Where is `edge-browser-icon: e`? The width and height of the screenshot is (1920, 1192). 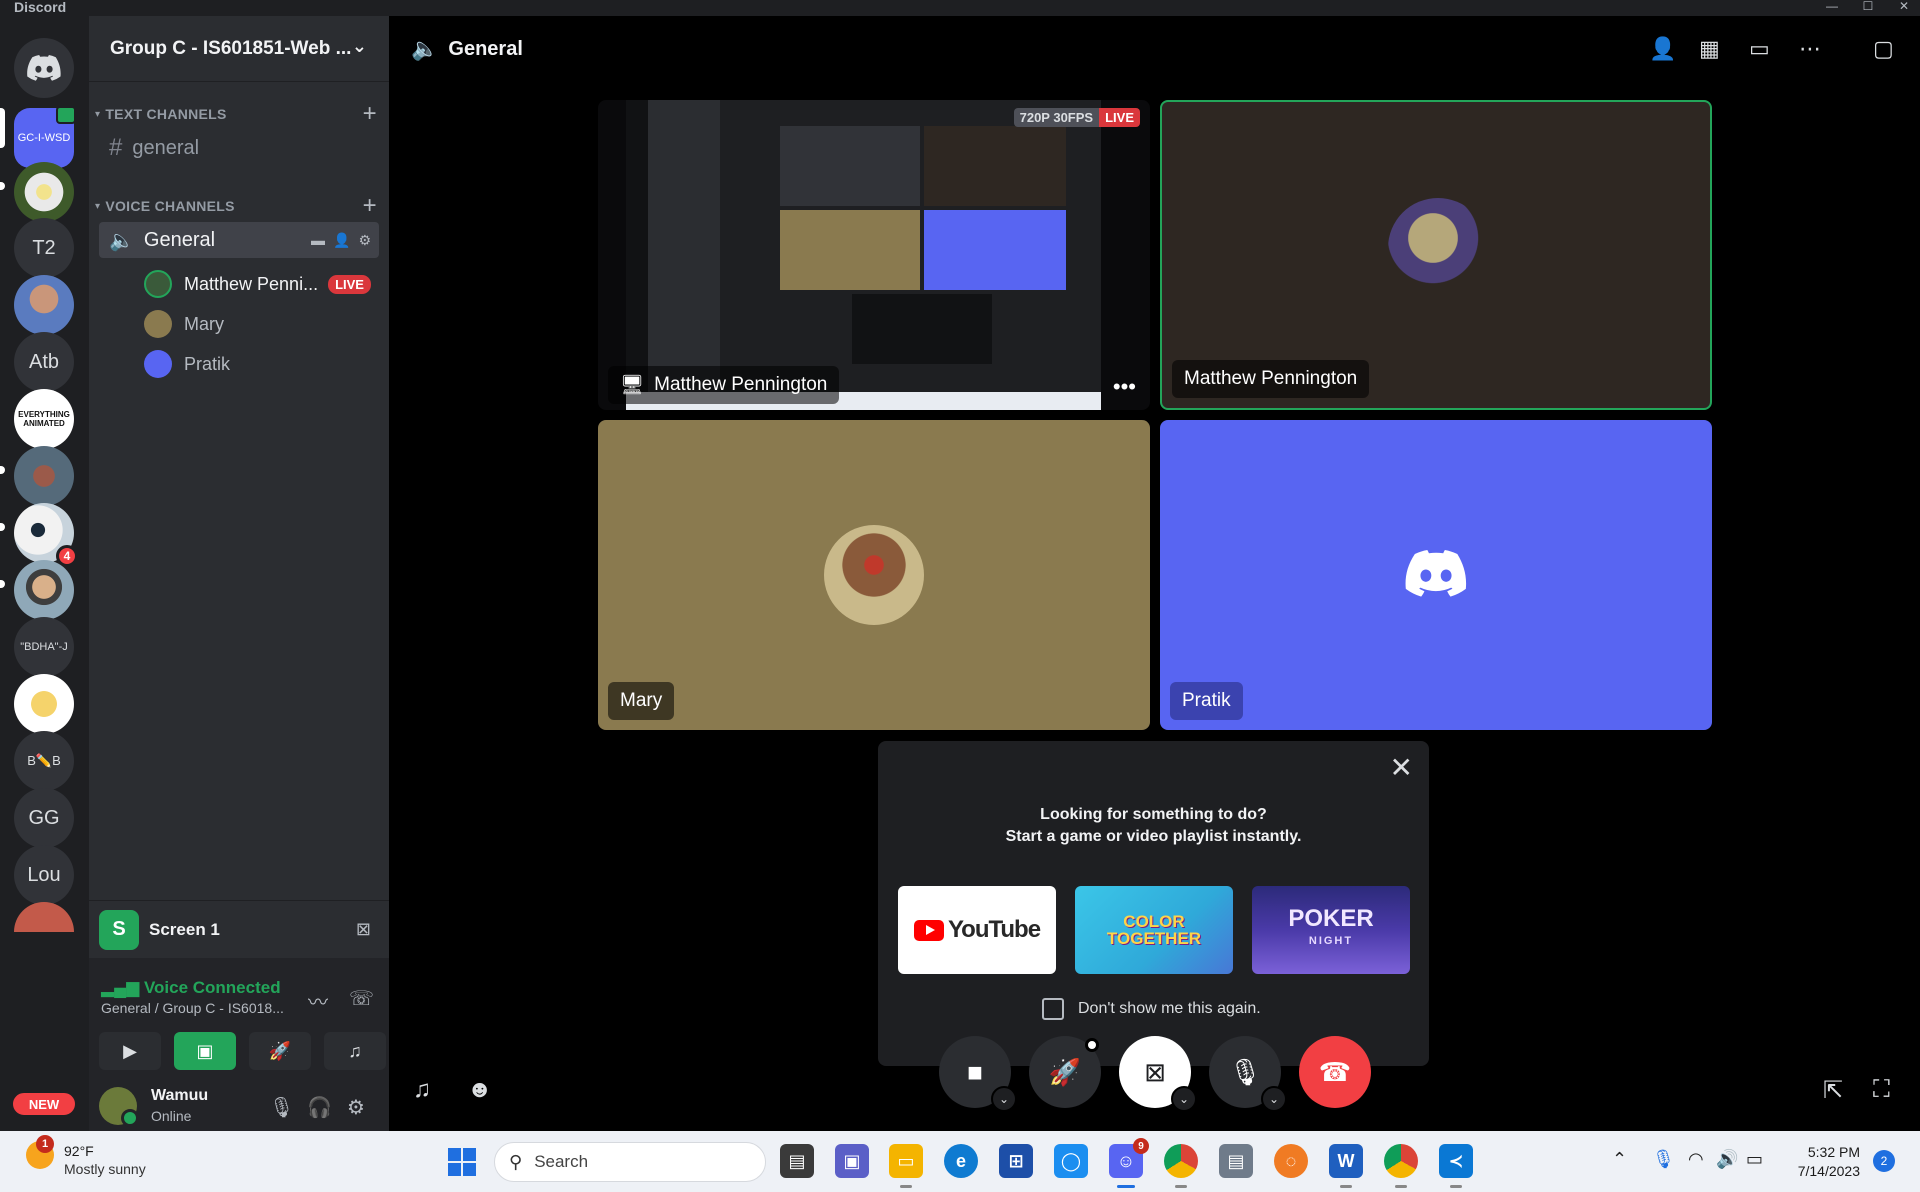 edge-browser-icon: e is located at coordinates (961, 1161).